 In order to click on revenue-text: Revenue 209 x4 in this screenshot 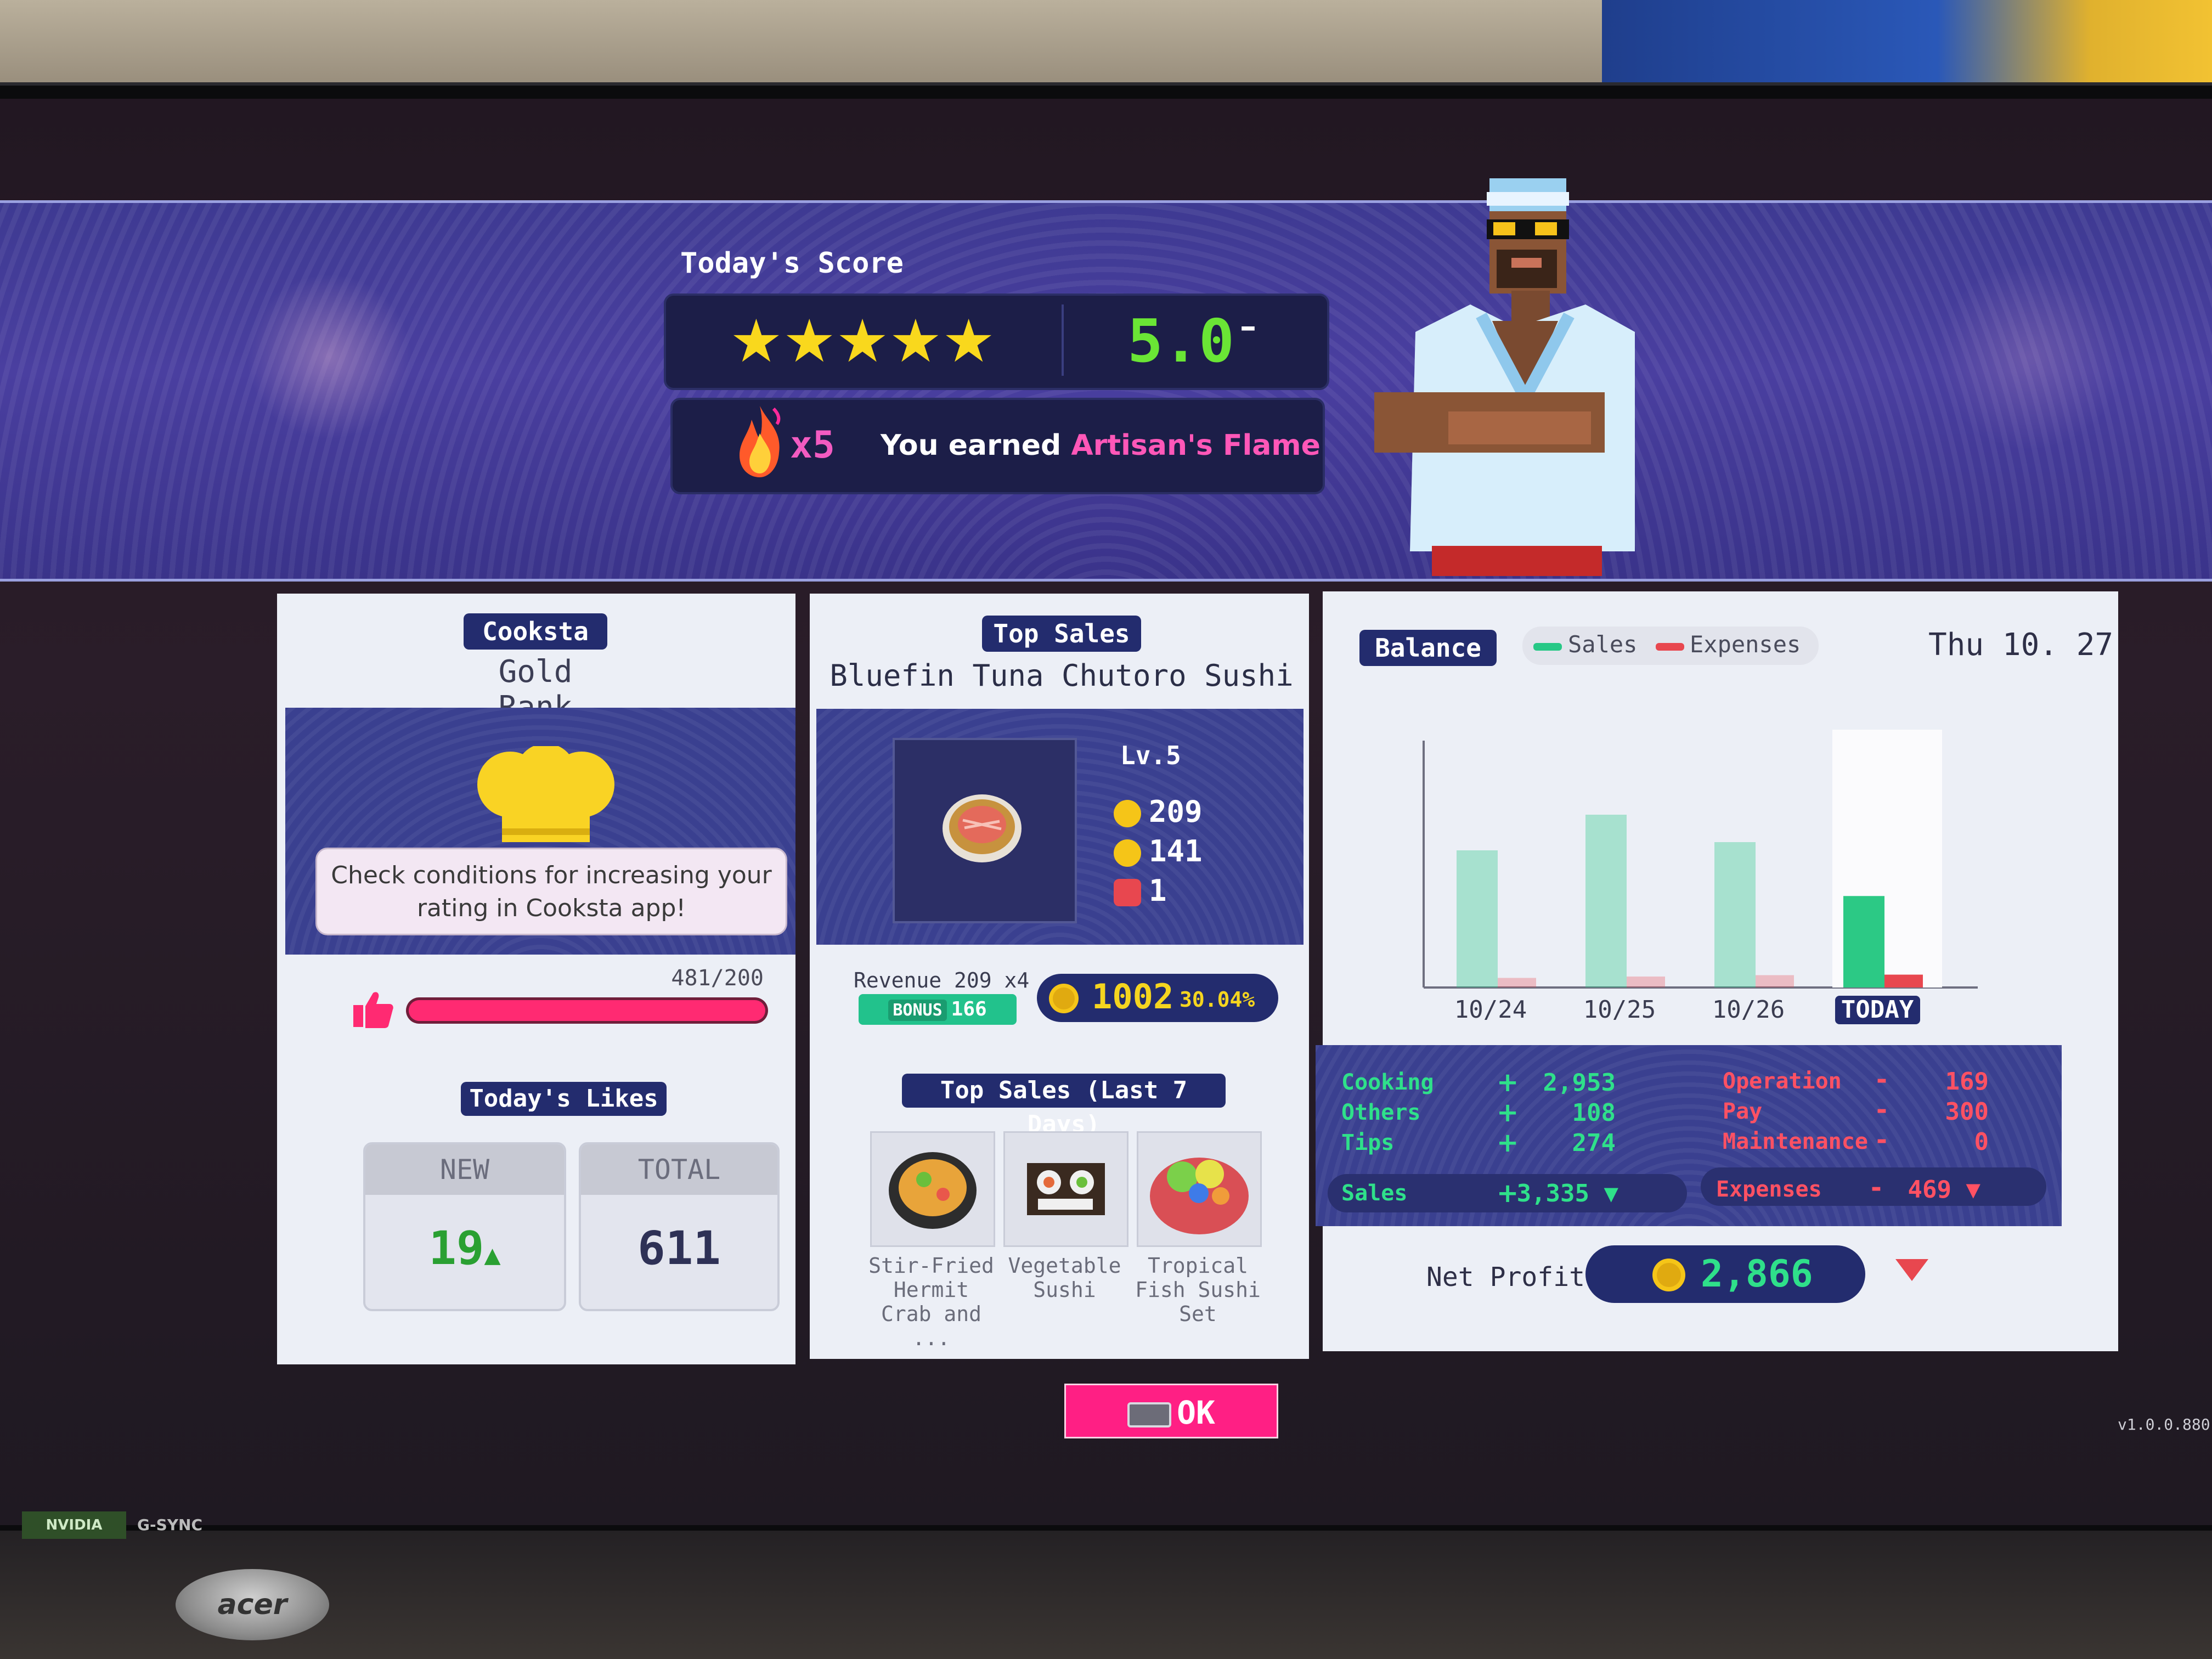, I will do `click(942, 980)`.